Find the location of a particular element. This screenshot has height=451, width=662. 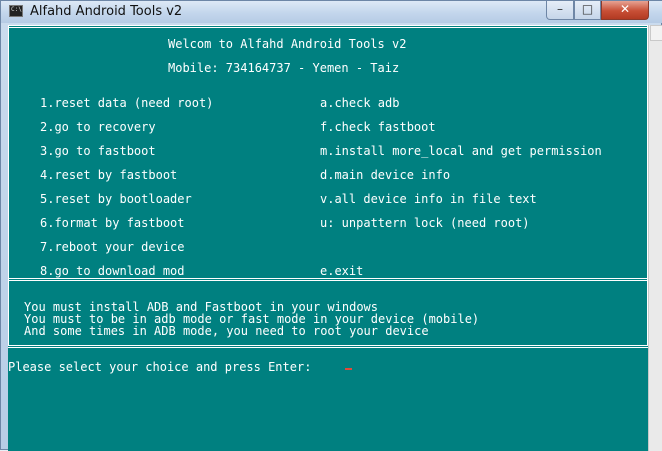

notes-left-border is located at coordinates (8, 313).